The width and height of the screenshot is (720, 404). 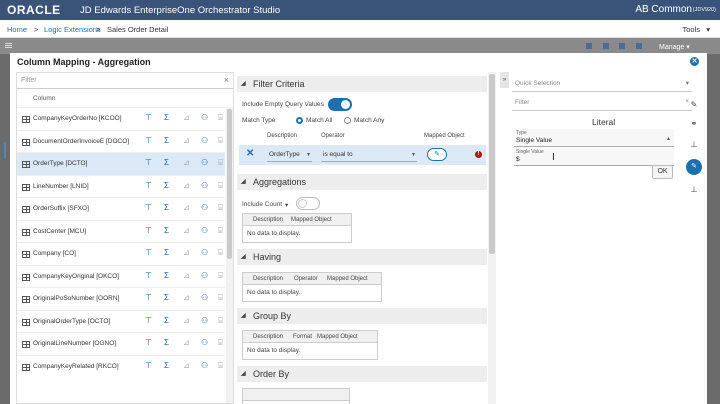 I want to click on having-header: ◢ Having, so click(x=362, y=257).